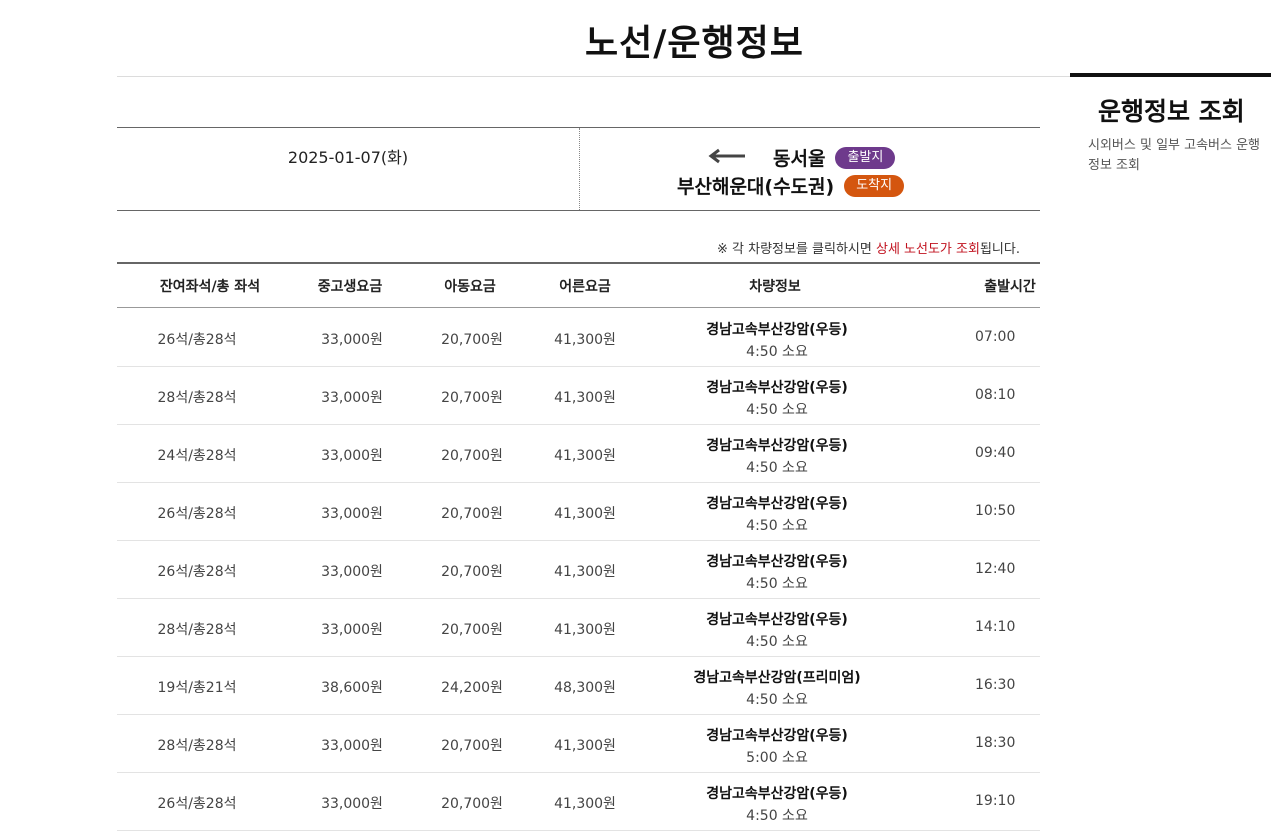 Image resolution: width=1280 pixels, height=831 pixels. I want to click on table-header-border, so click(578, 307).